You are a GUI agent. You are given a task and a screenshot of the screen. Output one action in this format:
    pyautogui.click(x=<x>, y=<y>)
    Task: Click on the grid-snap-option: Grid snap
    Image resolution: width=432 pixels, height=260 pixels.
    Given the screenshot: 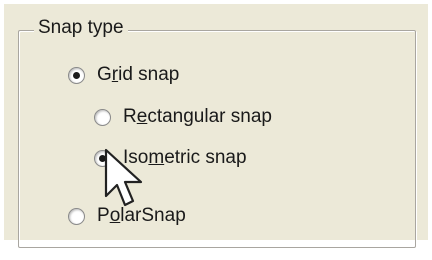 What is the action you would take?
    pyautogui.click(x=123, y=75)
    